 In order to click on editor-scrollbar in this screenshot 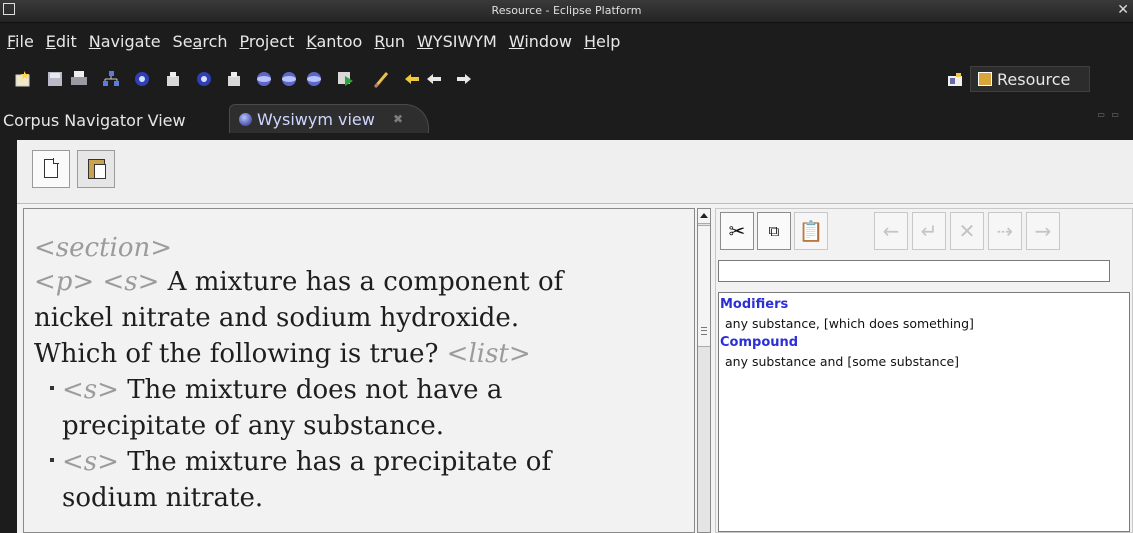, I will do `click(704, 370)`.